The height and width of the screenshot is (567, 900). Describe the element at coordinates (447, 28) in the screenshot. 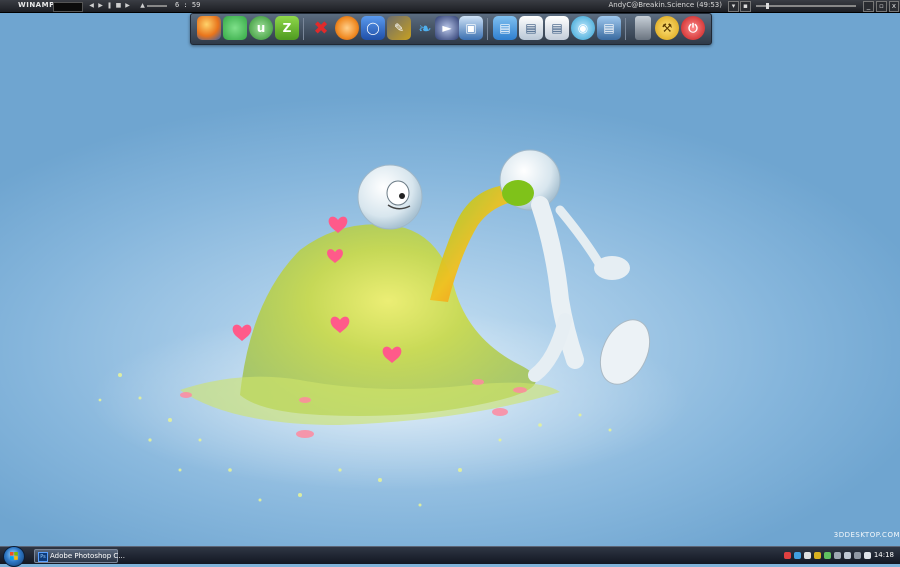

I see `media-icon: ►` at that location.